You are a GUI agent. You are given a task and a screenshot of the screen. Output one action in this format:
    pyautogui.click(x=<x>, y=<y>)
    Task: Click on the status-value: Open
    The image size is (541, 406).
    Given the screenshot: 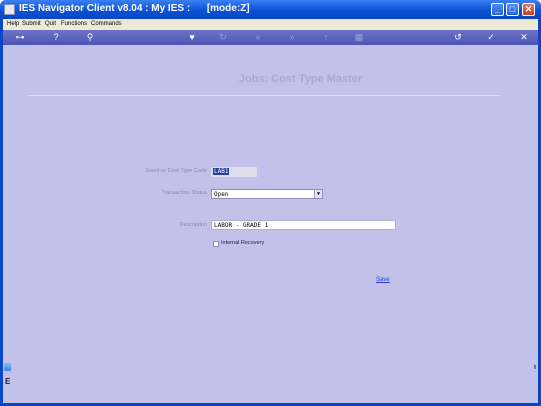 What is the action you would take?
    pyautogui.click(x=221, y=194)
    